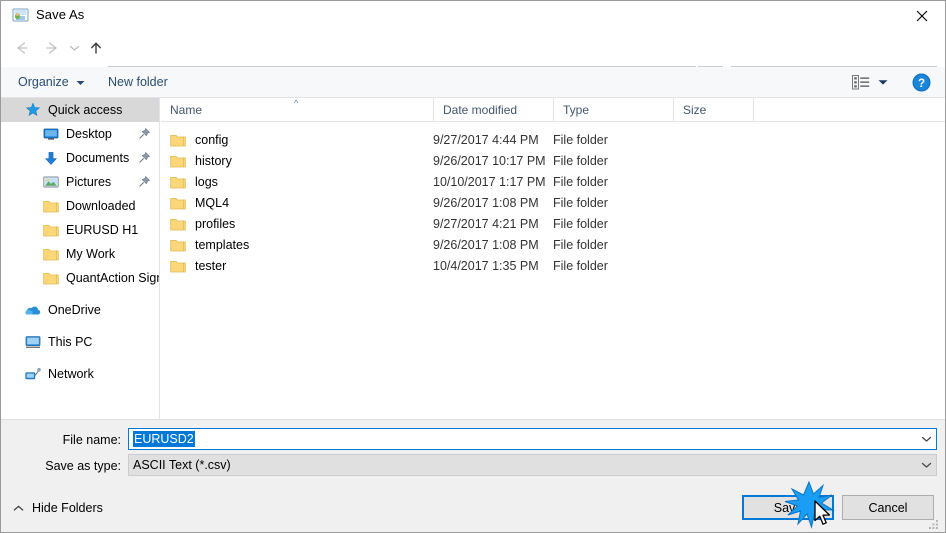 The height and width of the screenshot is (533, 946). What do you see at coordinates (788, 507) in the screenshot?
I see `save-button: Save` at bounding box center [788, 507].